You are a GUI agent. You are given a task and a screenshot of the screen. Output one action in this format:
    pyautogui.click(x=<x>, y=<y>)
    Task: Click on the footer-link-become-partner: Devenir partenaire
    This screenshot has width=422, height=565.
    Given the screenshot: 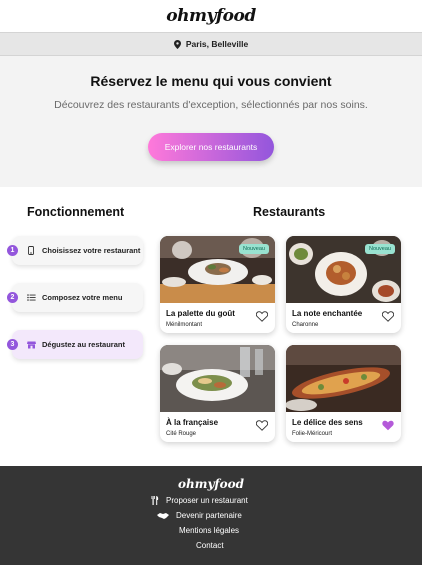 What is the action you would take?
    pyautogui.click(x=199, y=515)
    